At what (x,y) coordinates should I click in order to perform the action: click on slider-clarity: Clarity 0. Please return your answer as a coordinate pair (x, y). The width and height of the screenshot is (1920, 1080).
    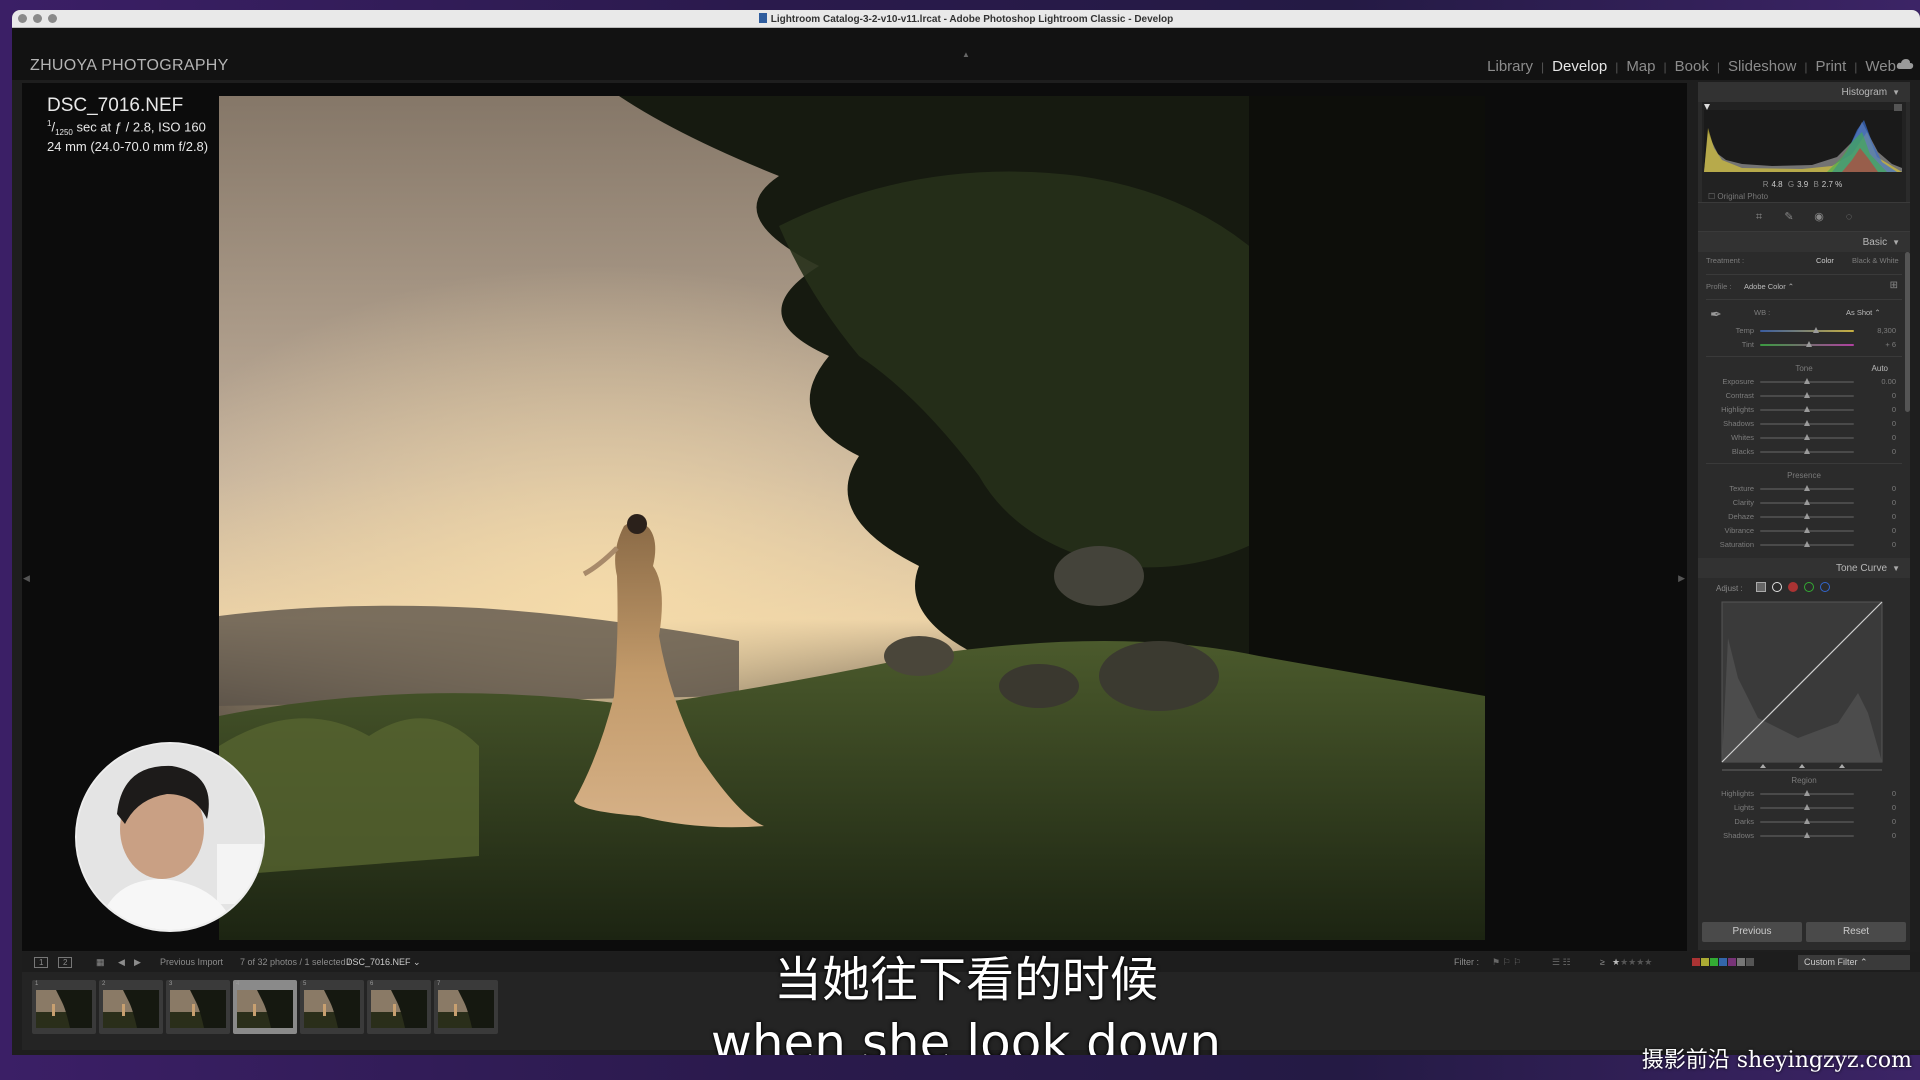
    Looking at the image, I should click on (1804, 503).